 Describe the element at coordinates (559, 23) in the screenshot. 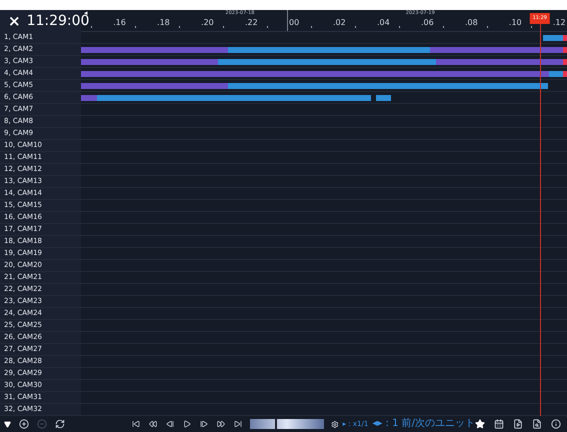

I see `hour-tick-label: .12` at that location.